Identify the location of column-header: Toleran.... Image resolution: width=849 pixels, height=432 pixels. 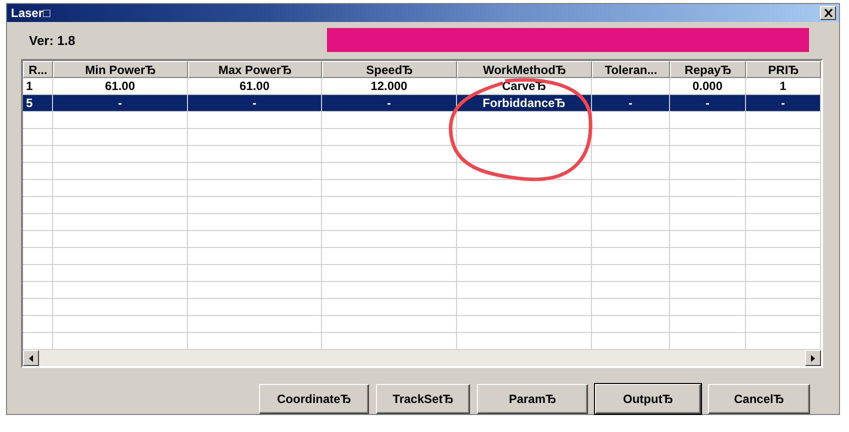
(631, 69).